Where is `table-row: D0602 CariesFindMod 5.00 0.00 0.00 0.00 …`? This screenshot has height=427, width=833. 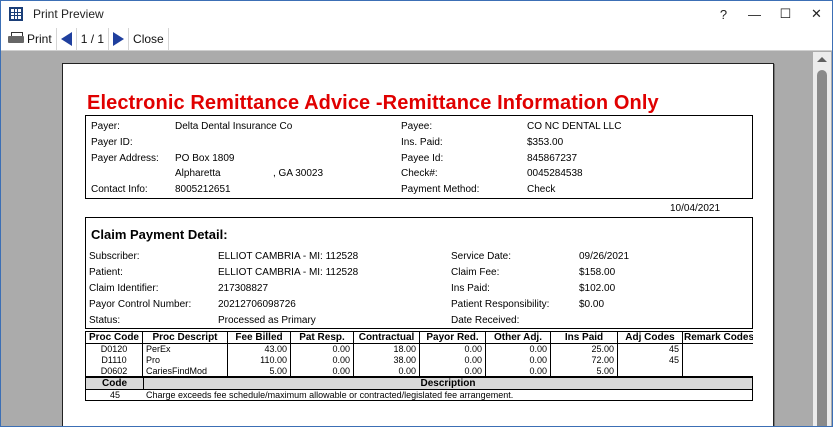
table-row: D0602 CariesFindMod 5.00 0.00 0.00 0.00 … is located at coordinates (419, 370).